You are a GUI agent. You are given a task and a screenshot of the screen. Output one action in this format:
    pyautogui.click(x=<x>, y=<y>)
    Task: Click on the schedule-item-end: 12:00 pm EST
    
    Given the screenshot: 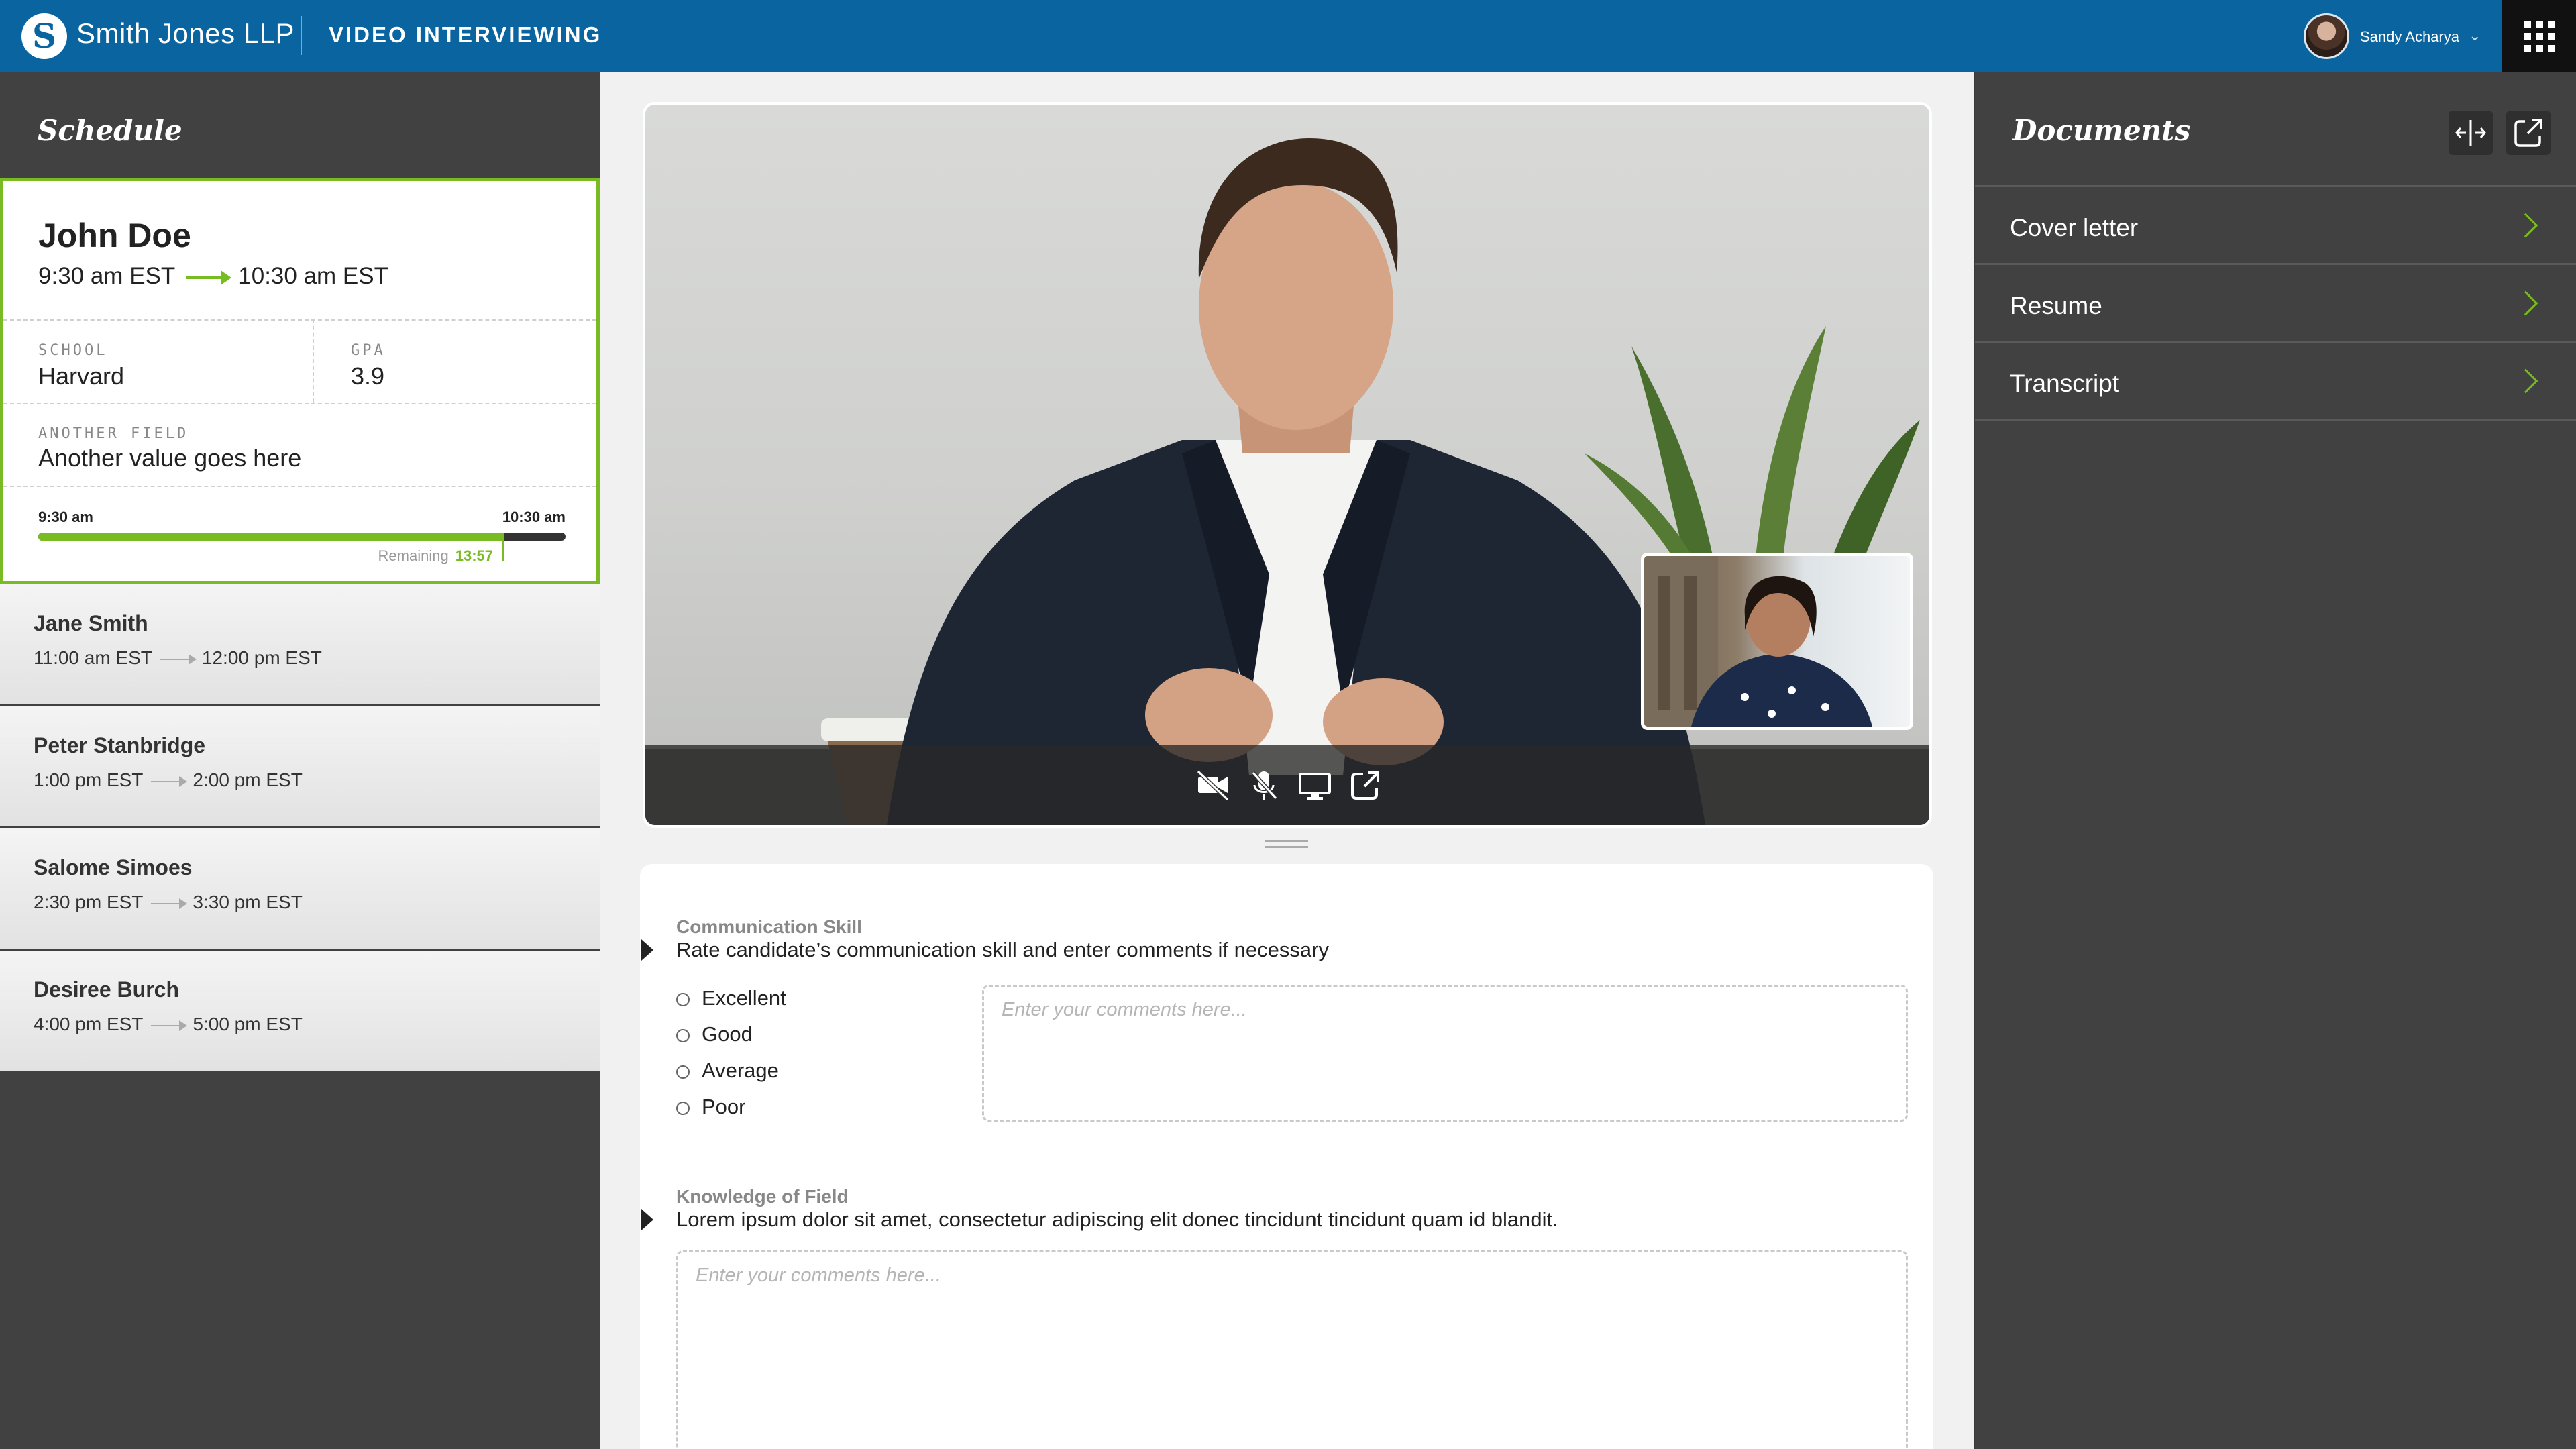 What is the action you would take?
    pyautogui.click(x=261, y=657)
    